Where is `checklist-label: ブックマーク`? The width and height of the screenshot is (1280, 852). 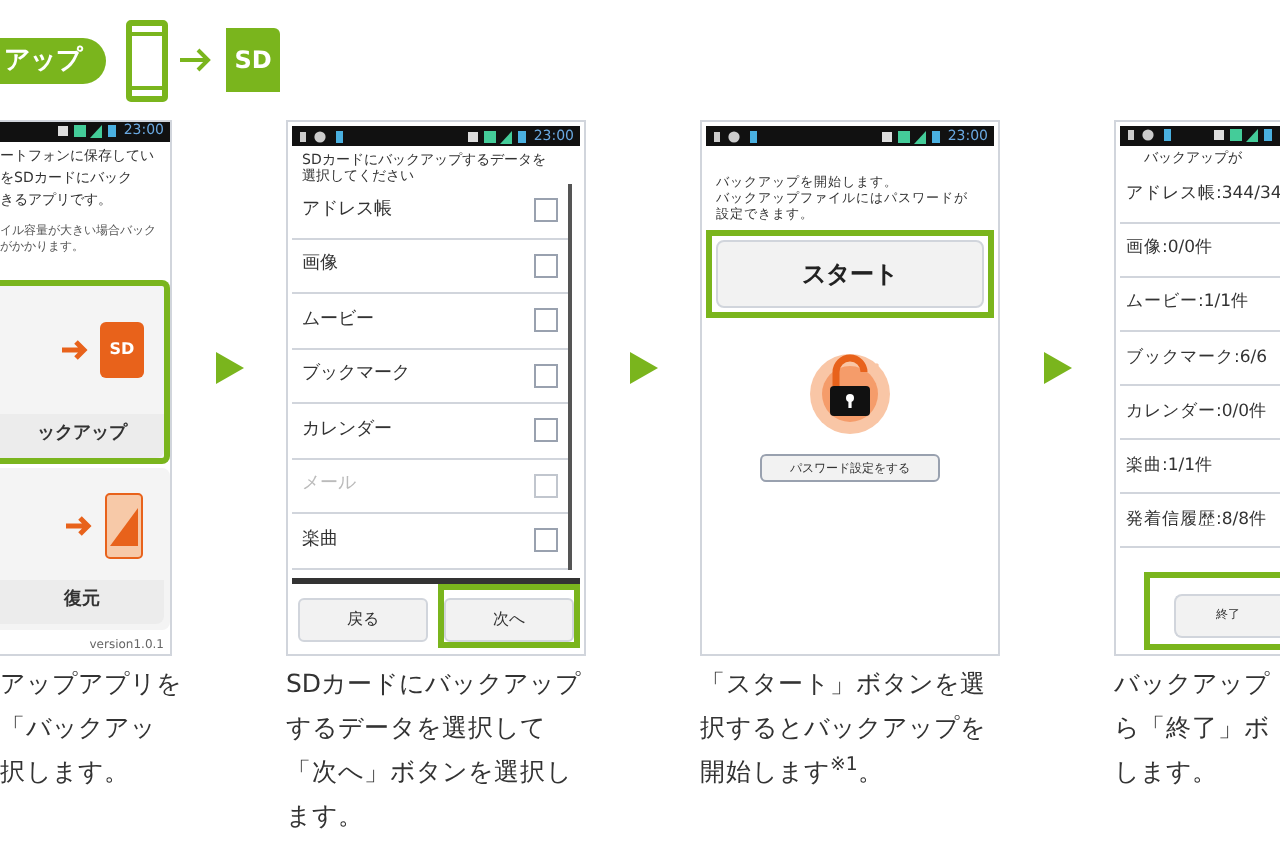
checklist-label: ブックマーク is located at coordinates (357, 375).